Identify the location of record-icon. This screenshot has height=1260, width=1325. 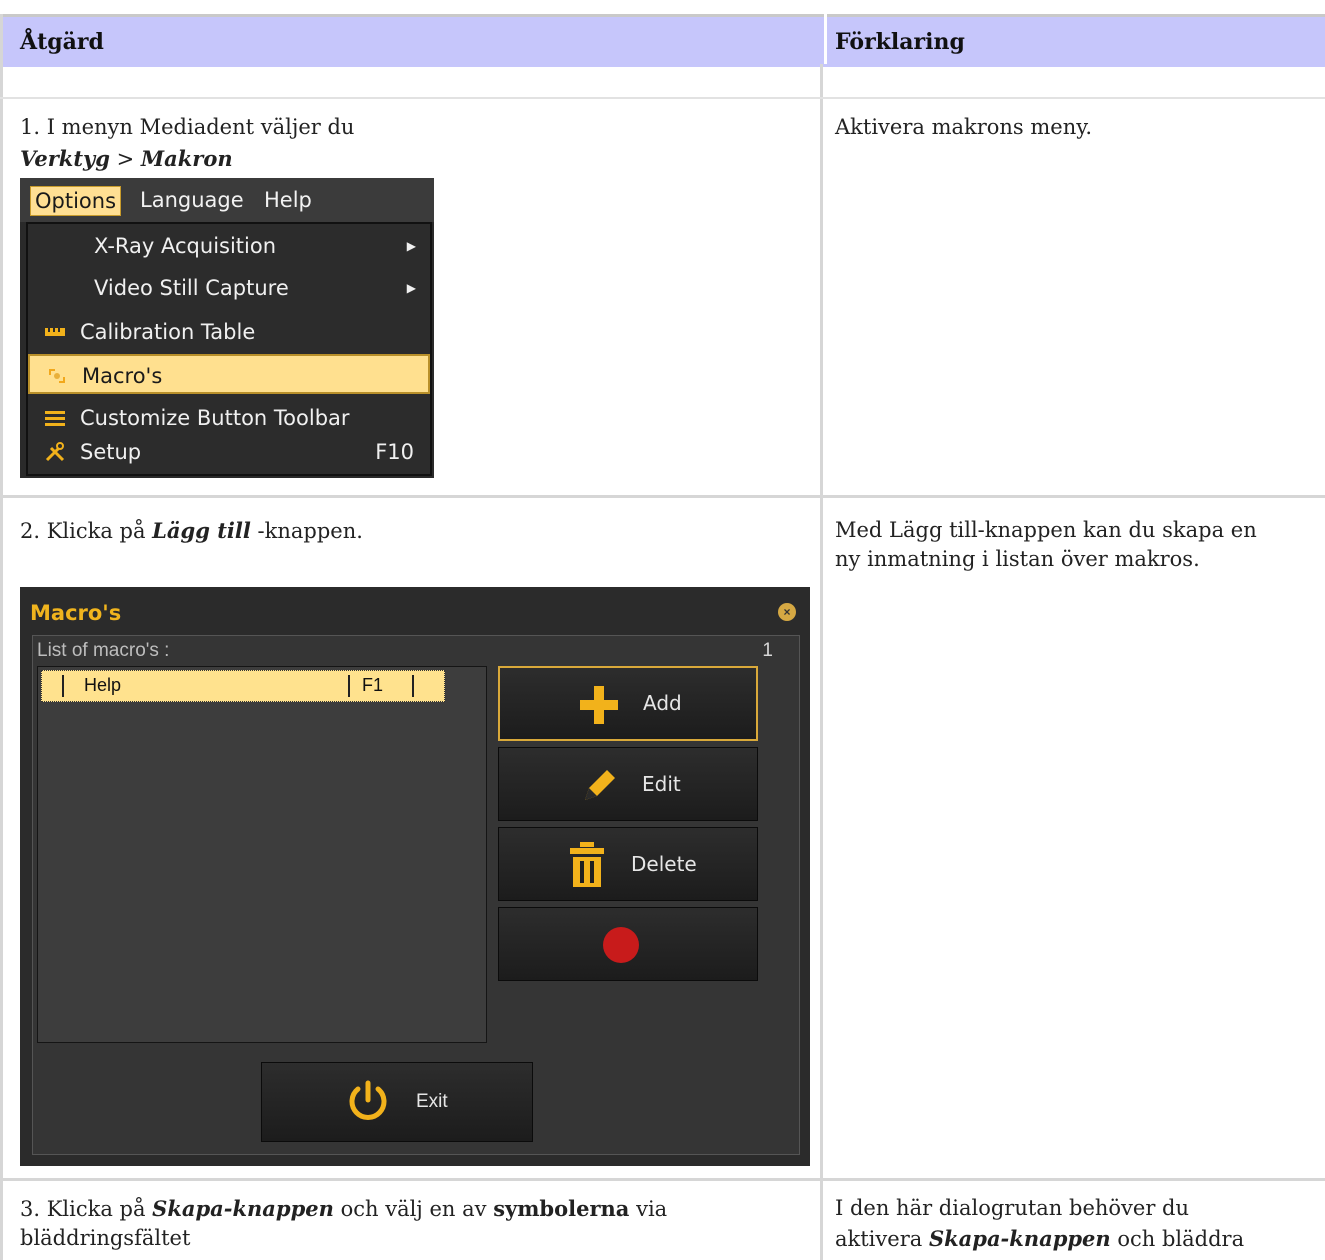
(621, 945).